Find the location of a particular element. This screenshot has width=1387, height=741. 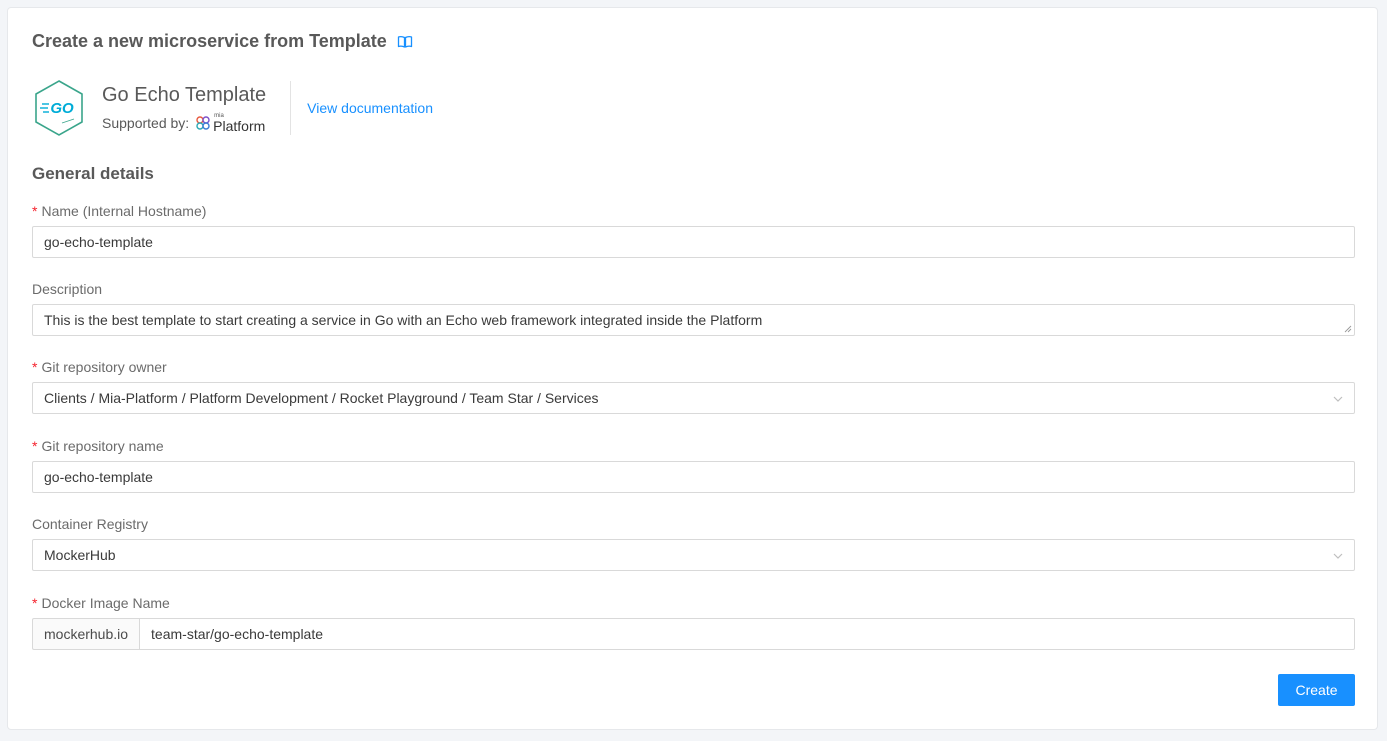

template-support: Supported by: mia Platform is located at coordinates (184, 123).